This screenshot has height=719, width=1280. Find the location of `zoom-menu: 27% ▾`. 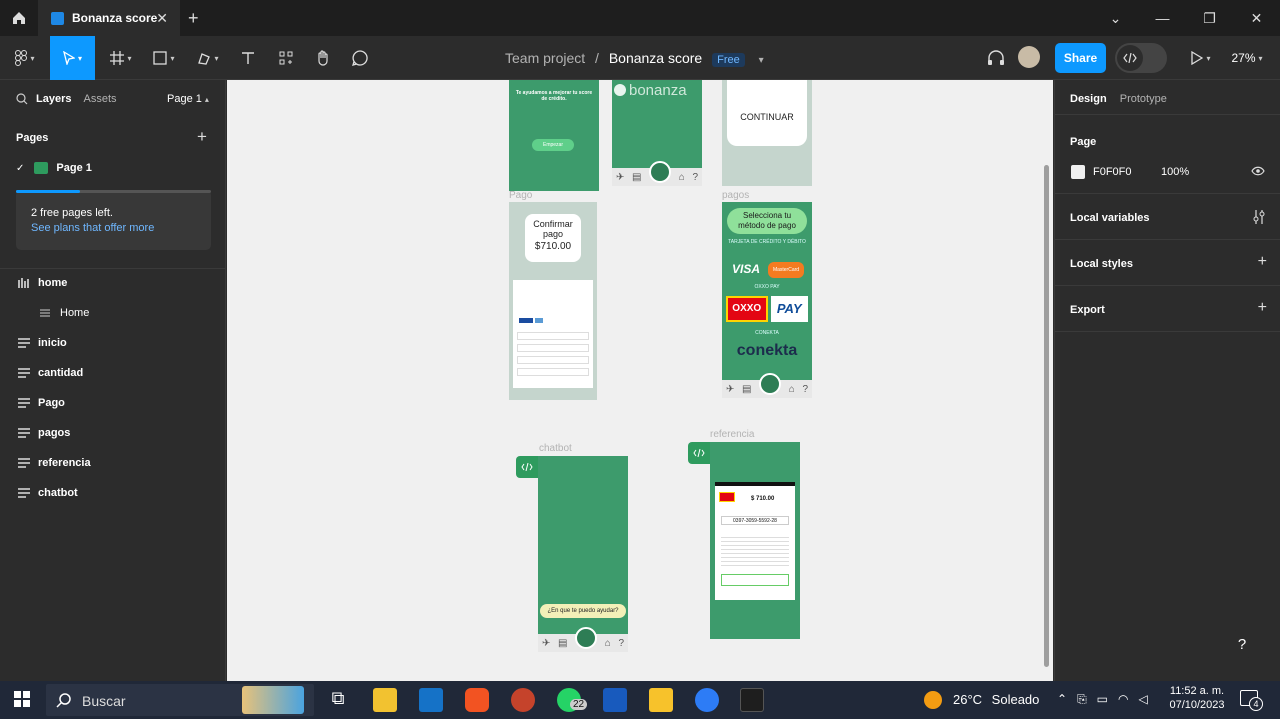

zoom-menu: 27% ▾ is located at coordinates (1247, 58).